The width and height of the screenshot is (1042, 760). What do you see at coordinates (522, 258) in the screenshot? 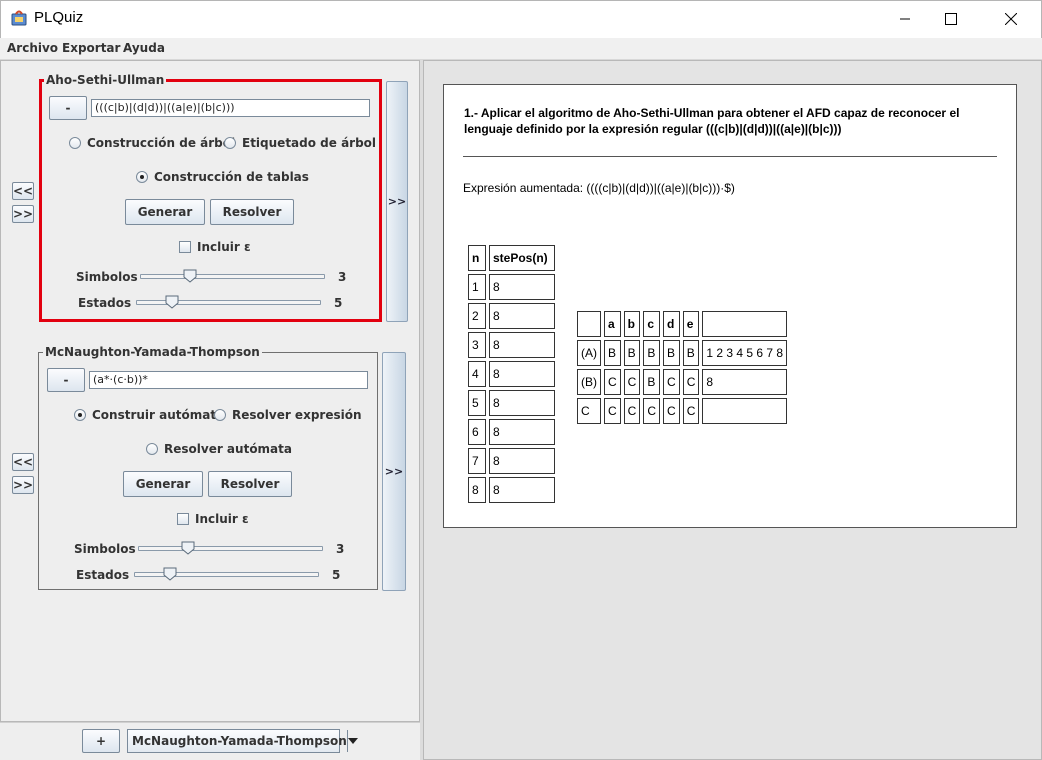
I see `table-header: stePos(n)` at bounding box center [522, 258].